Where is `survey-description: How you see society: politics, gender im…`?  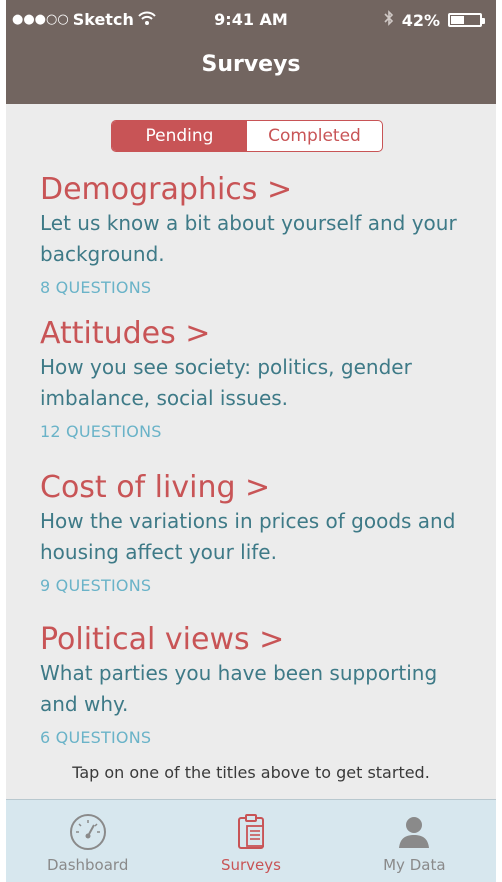 survey-description: How you see society: politics, gender im… is located at coordinates (226, 382).